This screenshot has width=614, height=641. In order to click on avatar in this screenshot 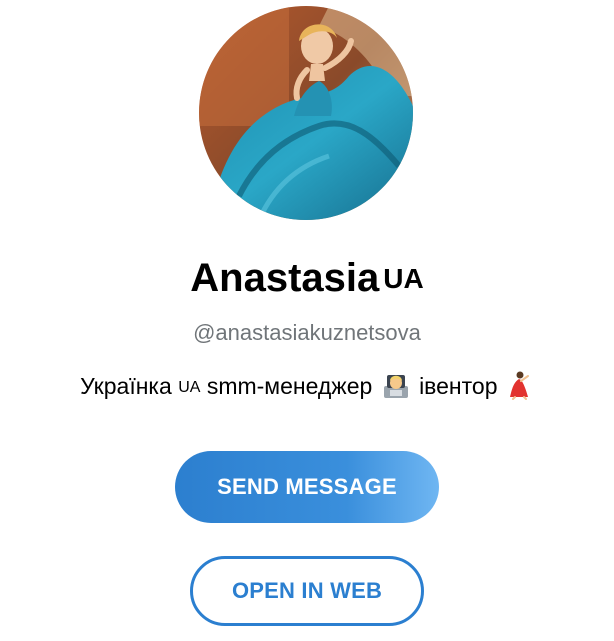, I will do `click(306, 113)`.